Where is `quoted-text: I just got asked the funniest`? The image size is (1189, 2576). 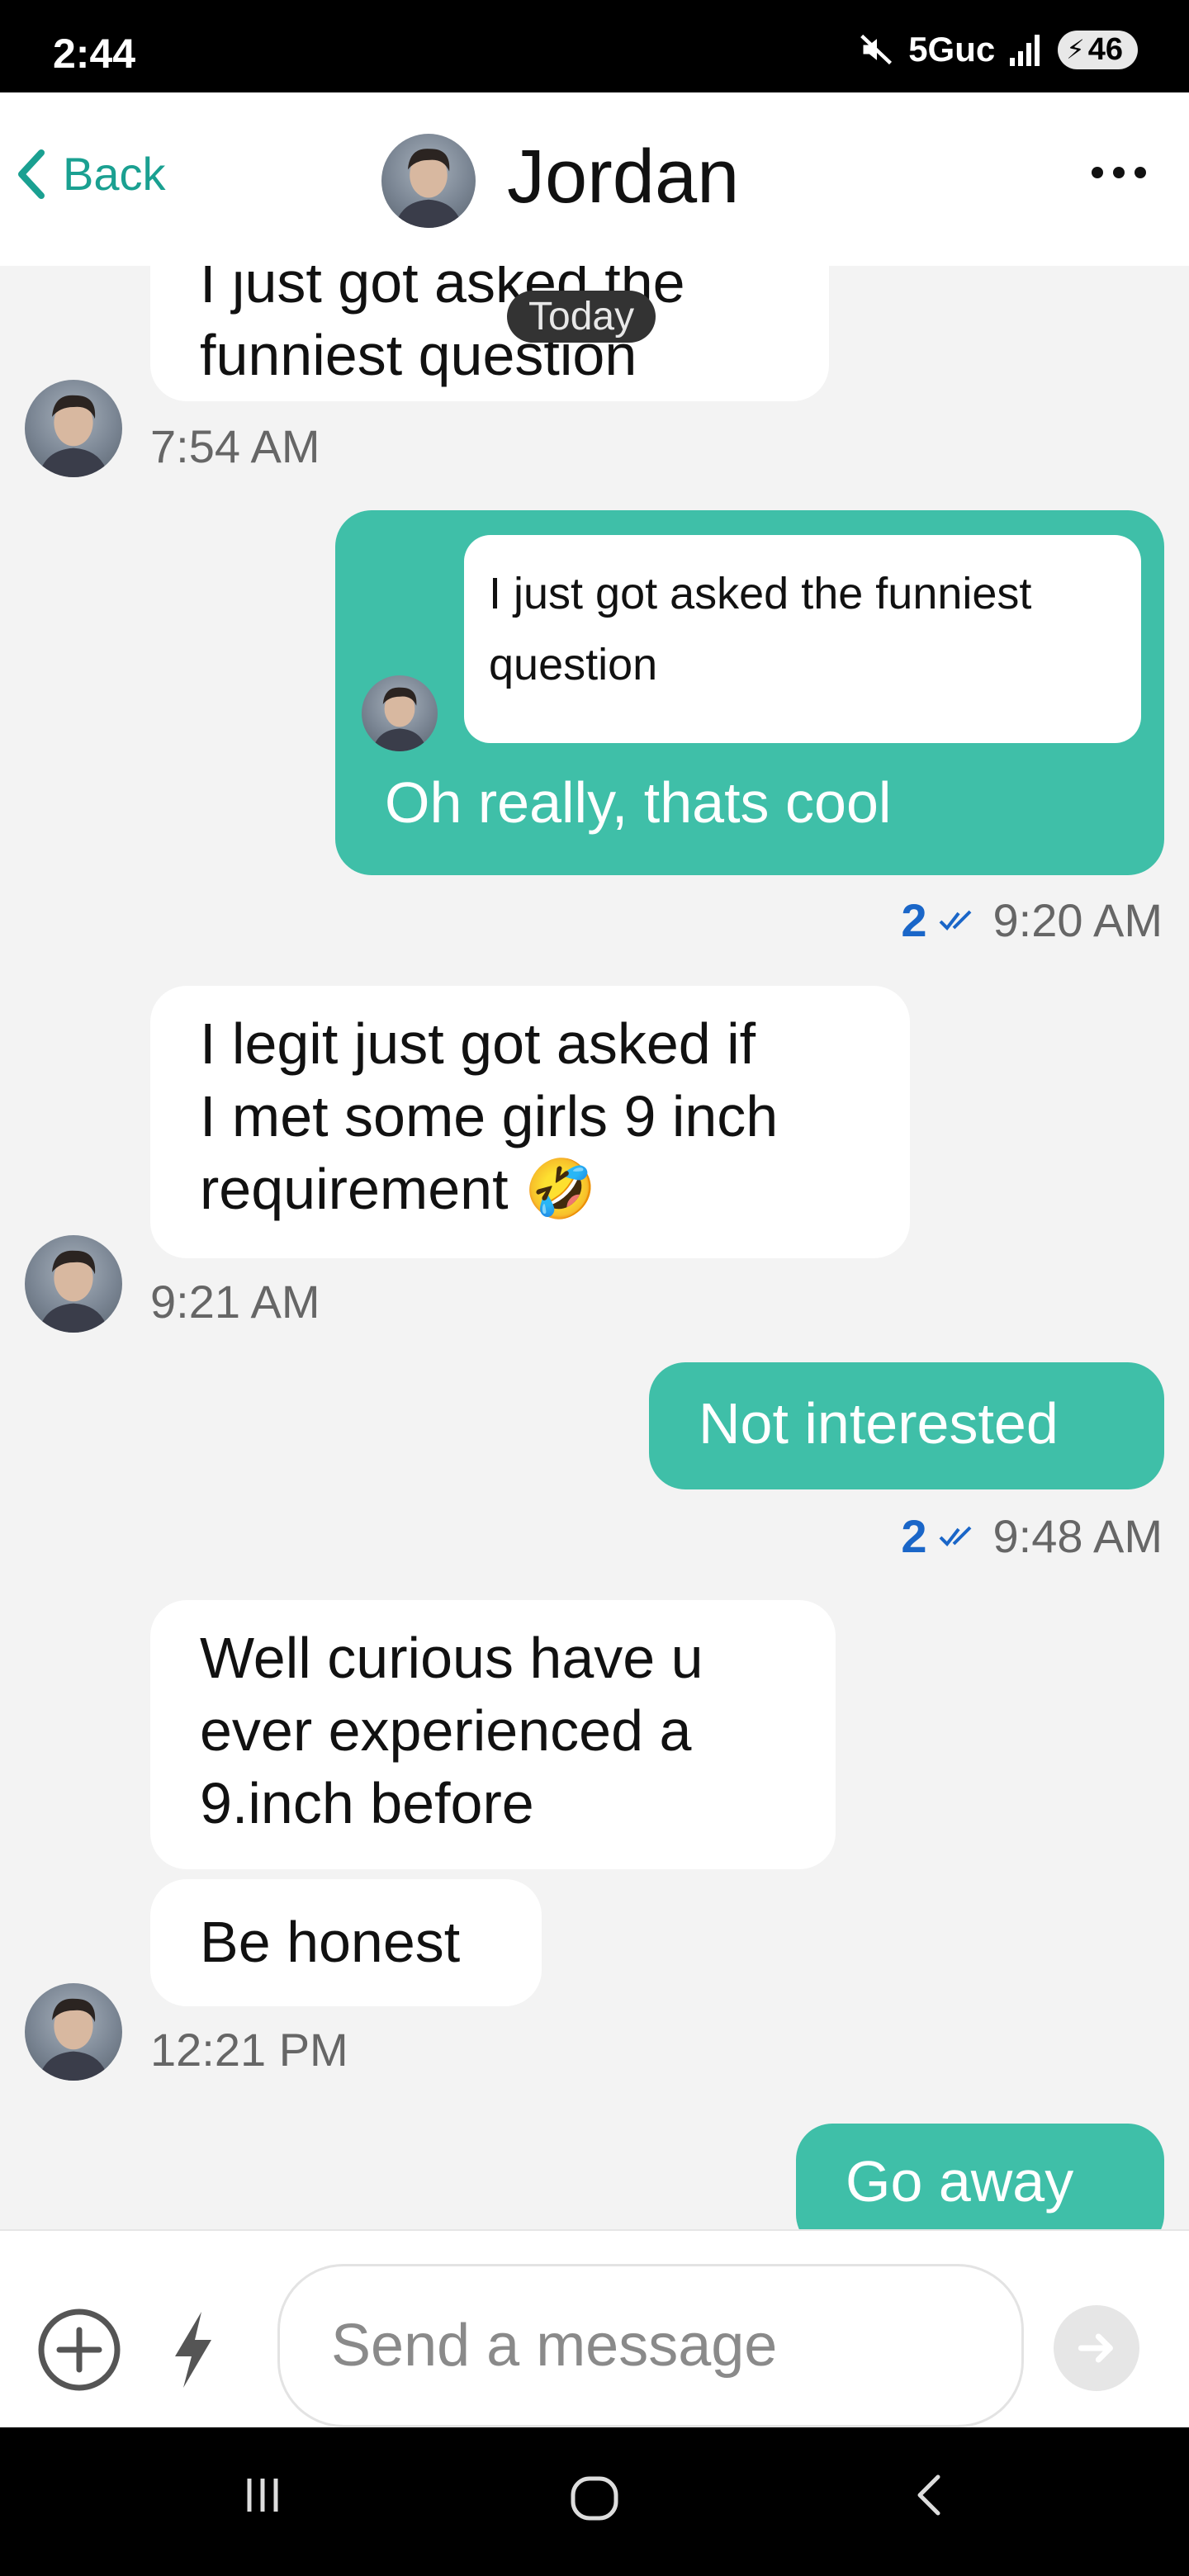
quoted-text: I just got asked the funniest is located at coordinates (760, 593).